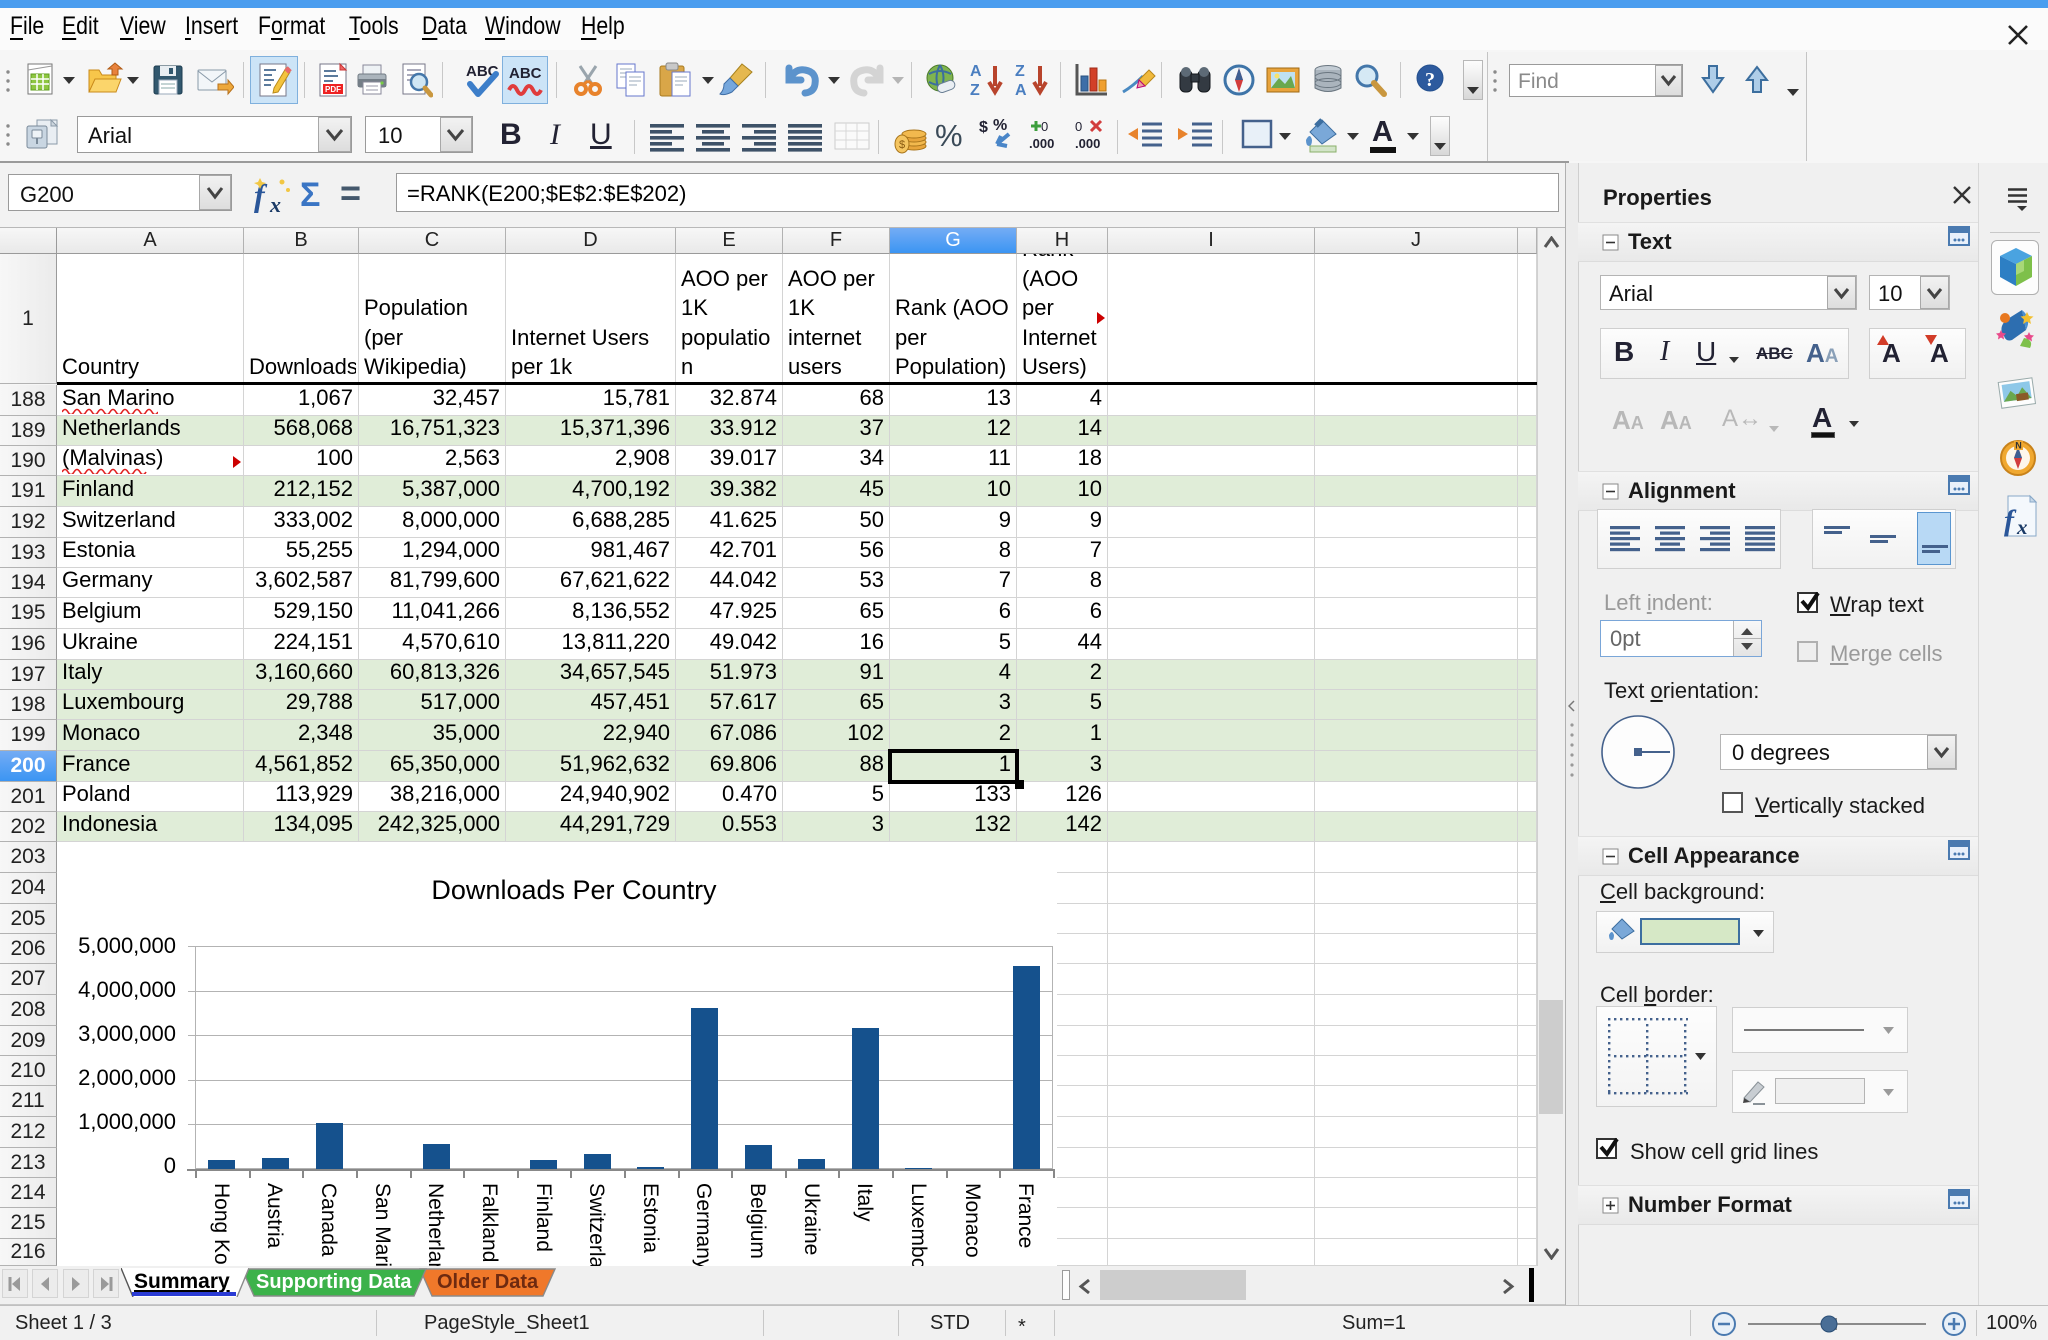 The width and height of the screenshot is (2048, 1340). Describe the element at coordinates (2018, 446) in the screenshot. I see `svg-text: N` at that location.